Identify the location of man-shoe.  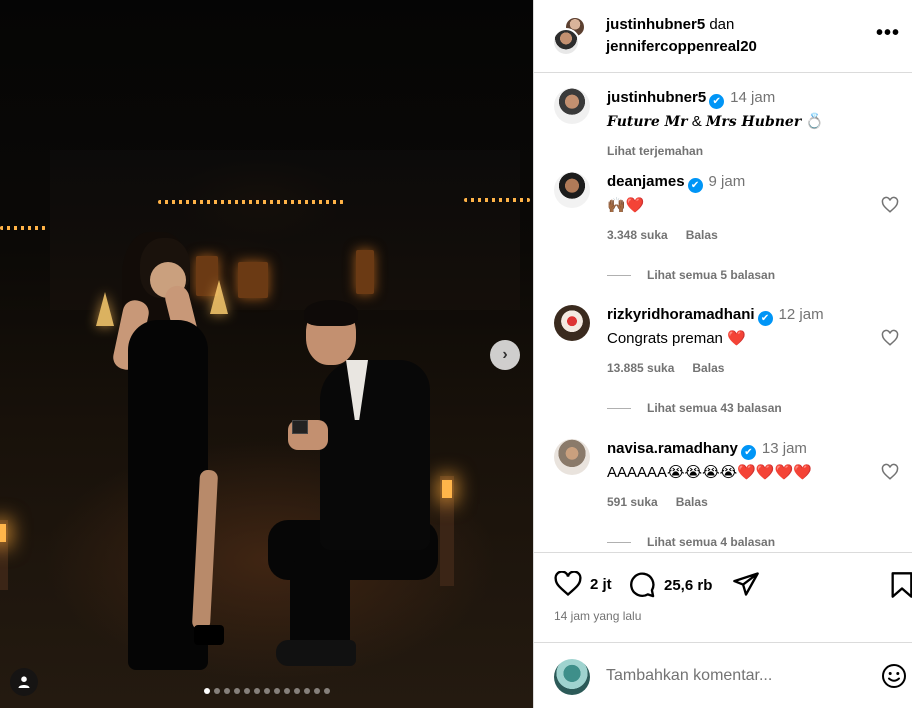
(316, 653).